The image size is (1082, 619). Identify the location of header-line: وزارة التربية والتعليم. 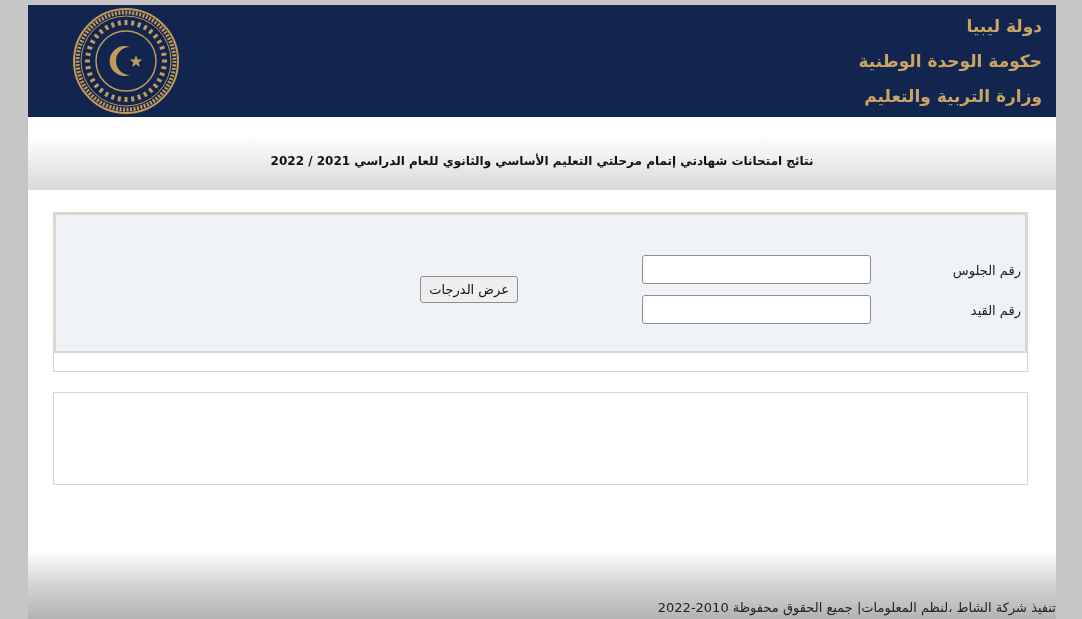
(953, 96).